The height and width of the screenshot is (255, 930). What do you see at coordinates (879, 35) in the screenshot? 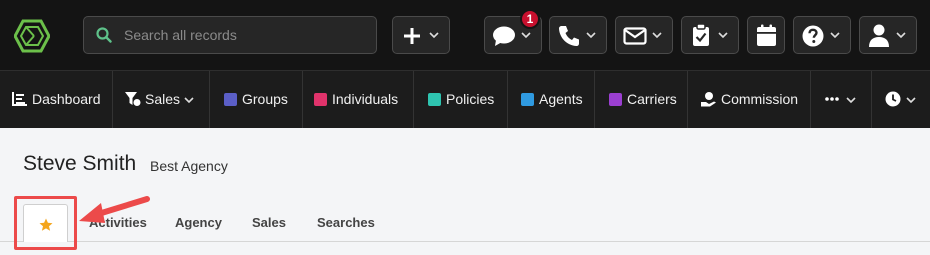
I see `user-icon` at bounding box center [879, 35].